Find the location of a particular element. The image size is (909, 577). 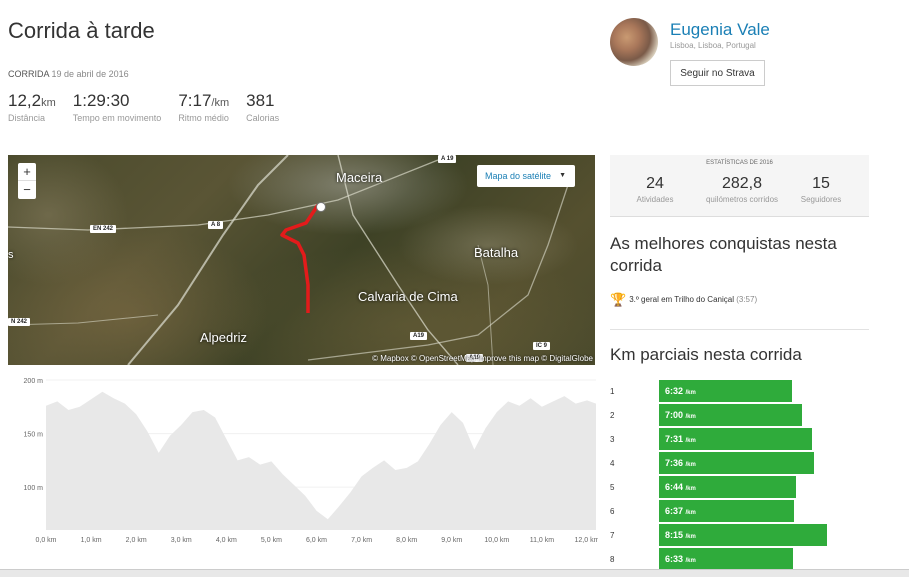

year-stat-value: 24 is located at coordinates (655, 183).